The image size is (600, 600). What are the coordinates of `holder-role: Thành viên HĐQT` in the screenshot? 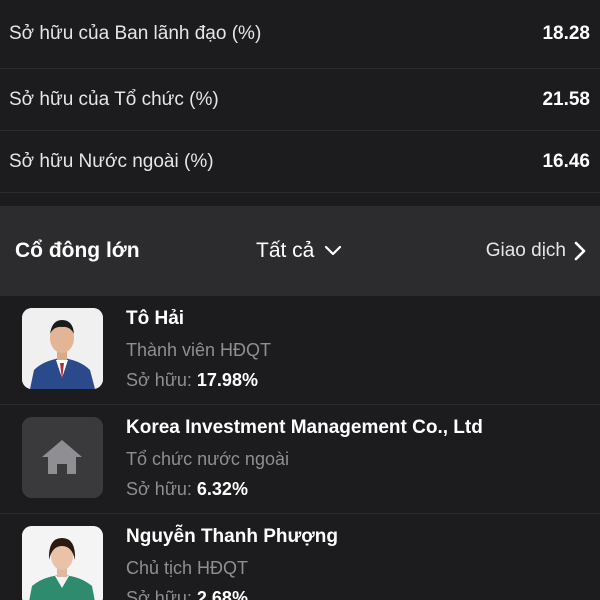 It's located at (199, 350).